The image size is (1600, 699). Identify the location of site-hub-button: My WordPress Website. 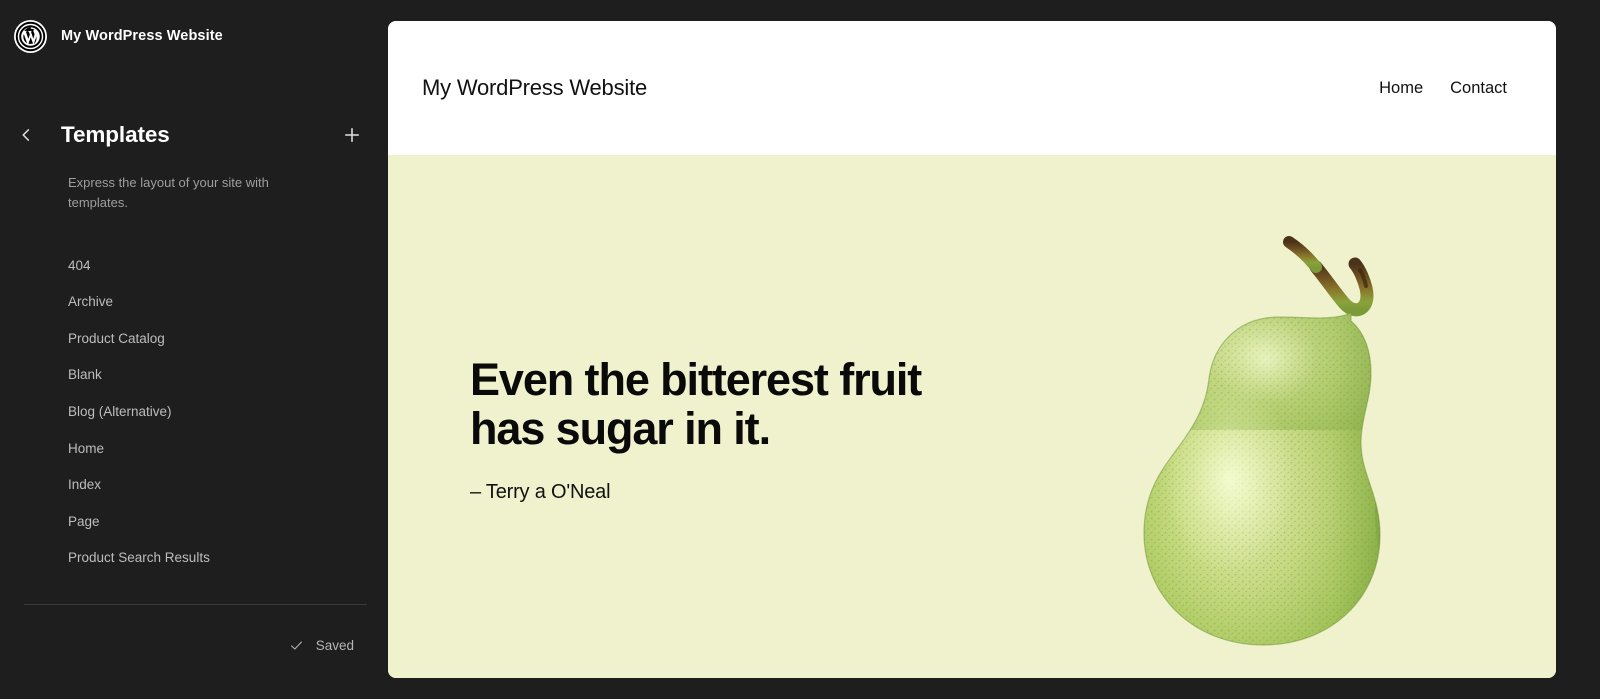
(194, 28).